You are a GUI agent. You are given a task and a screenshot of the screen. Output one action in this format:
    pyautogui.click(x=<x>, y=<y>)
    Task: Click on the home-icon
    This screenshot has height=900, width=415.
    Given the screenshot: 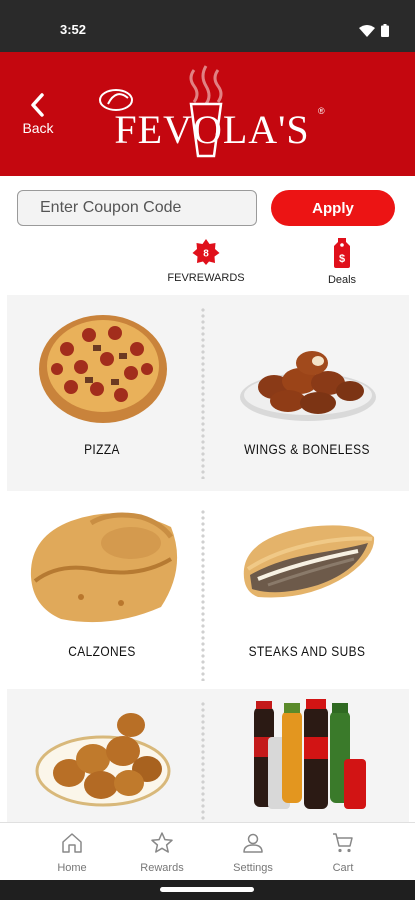 What is the action you would take?
    pyautogui.click(x=72, y=843)
    